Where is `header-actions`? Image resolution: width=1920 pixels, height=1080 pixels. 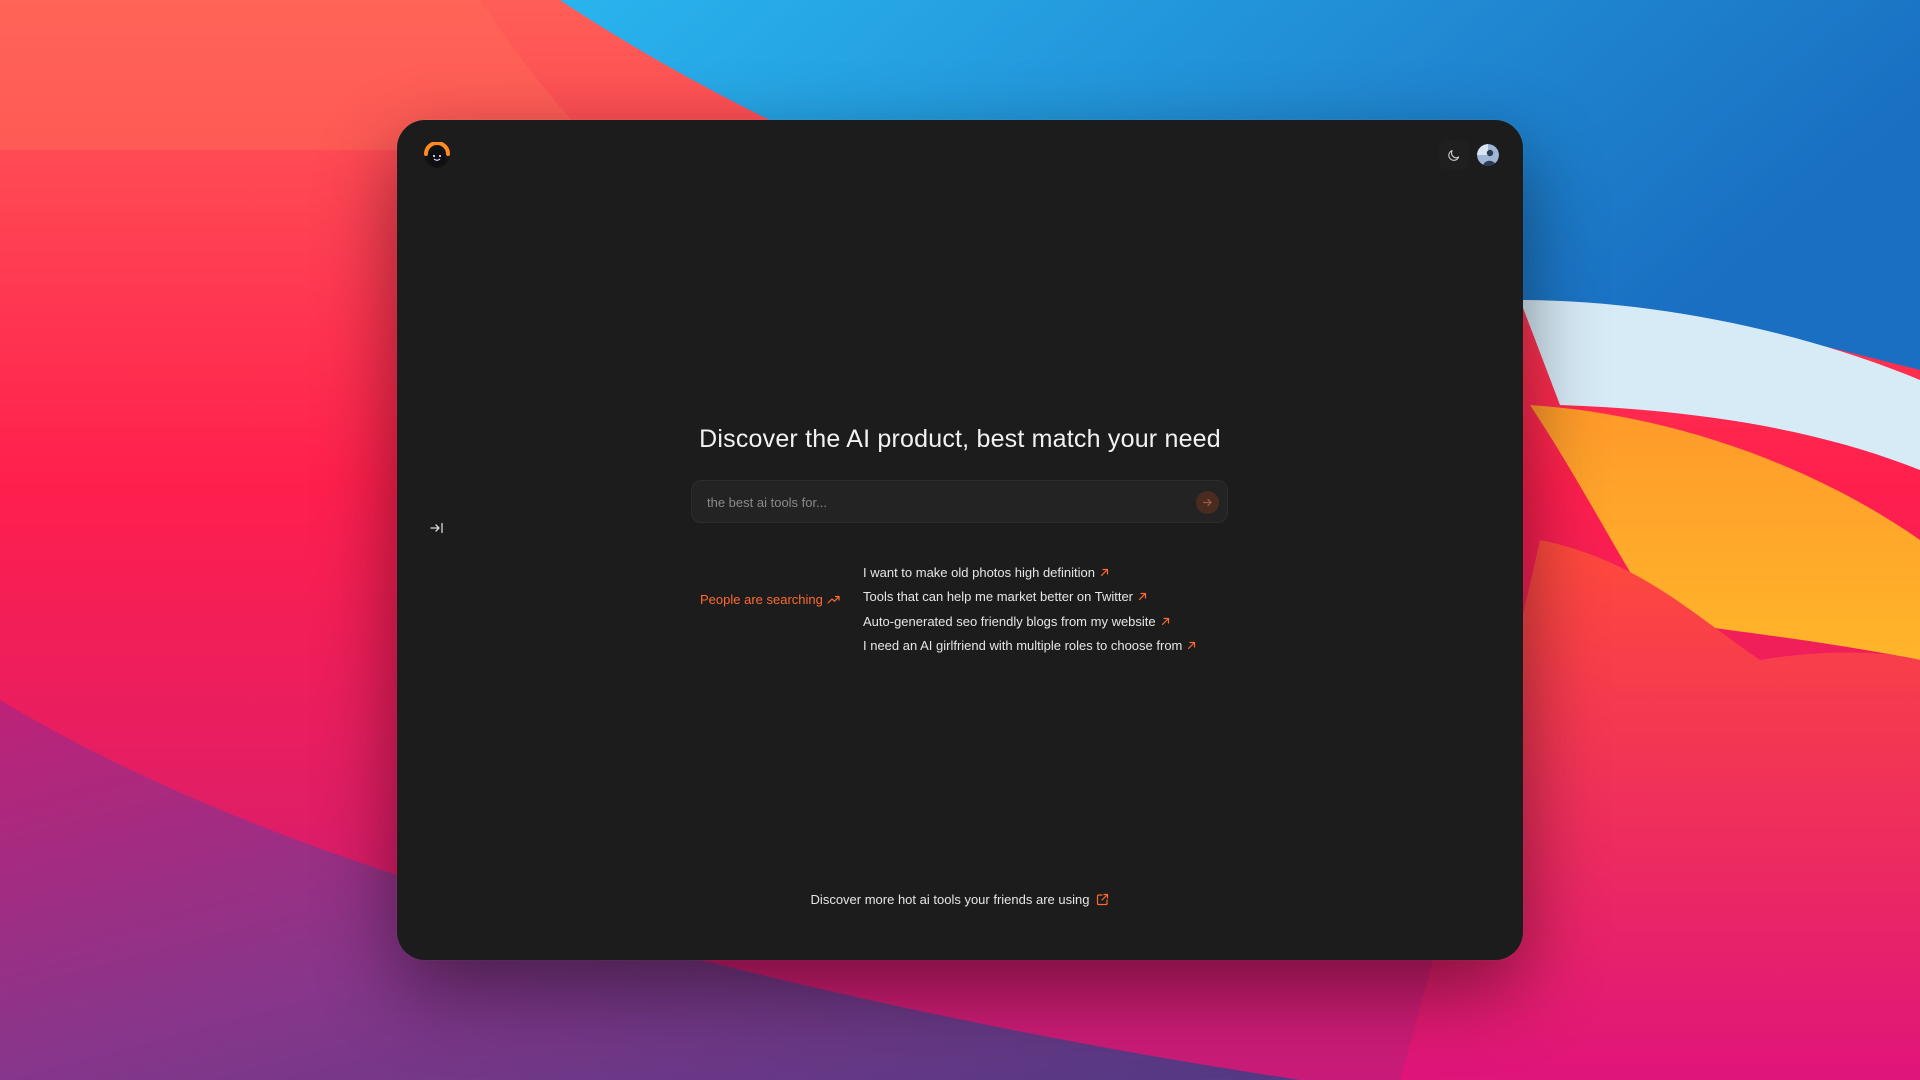
header-actions is located at coordinates (1469, 155).